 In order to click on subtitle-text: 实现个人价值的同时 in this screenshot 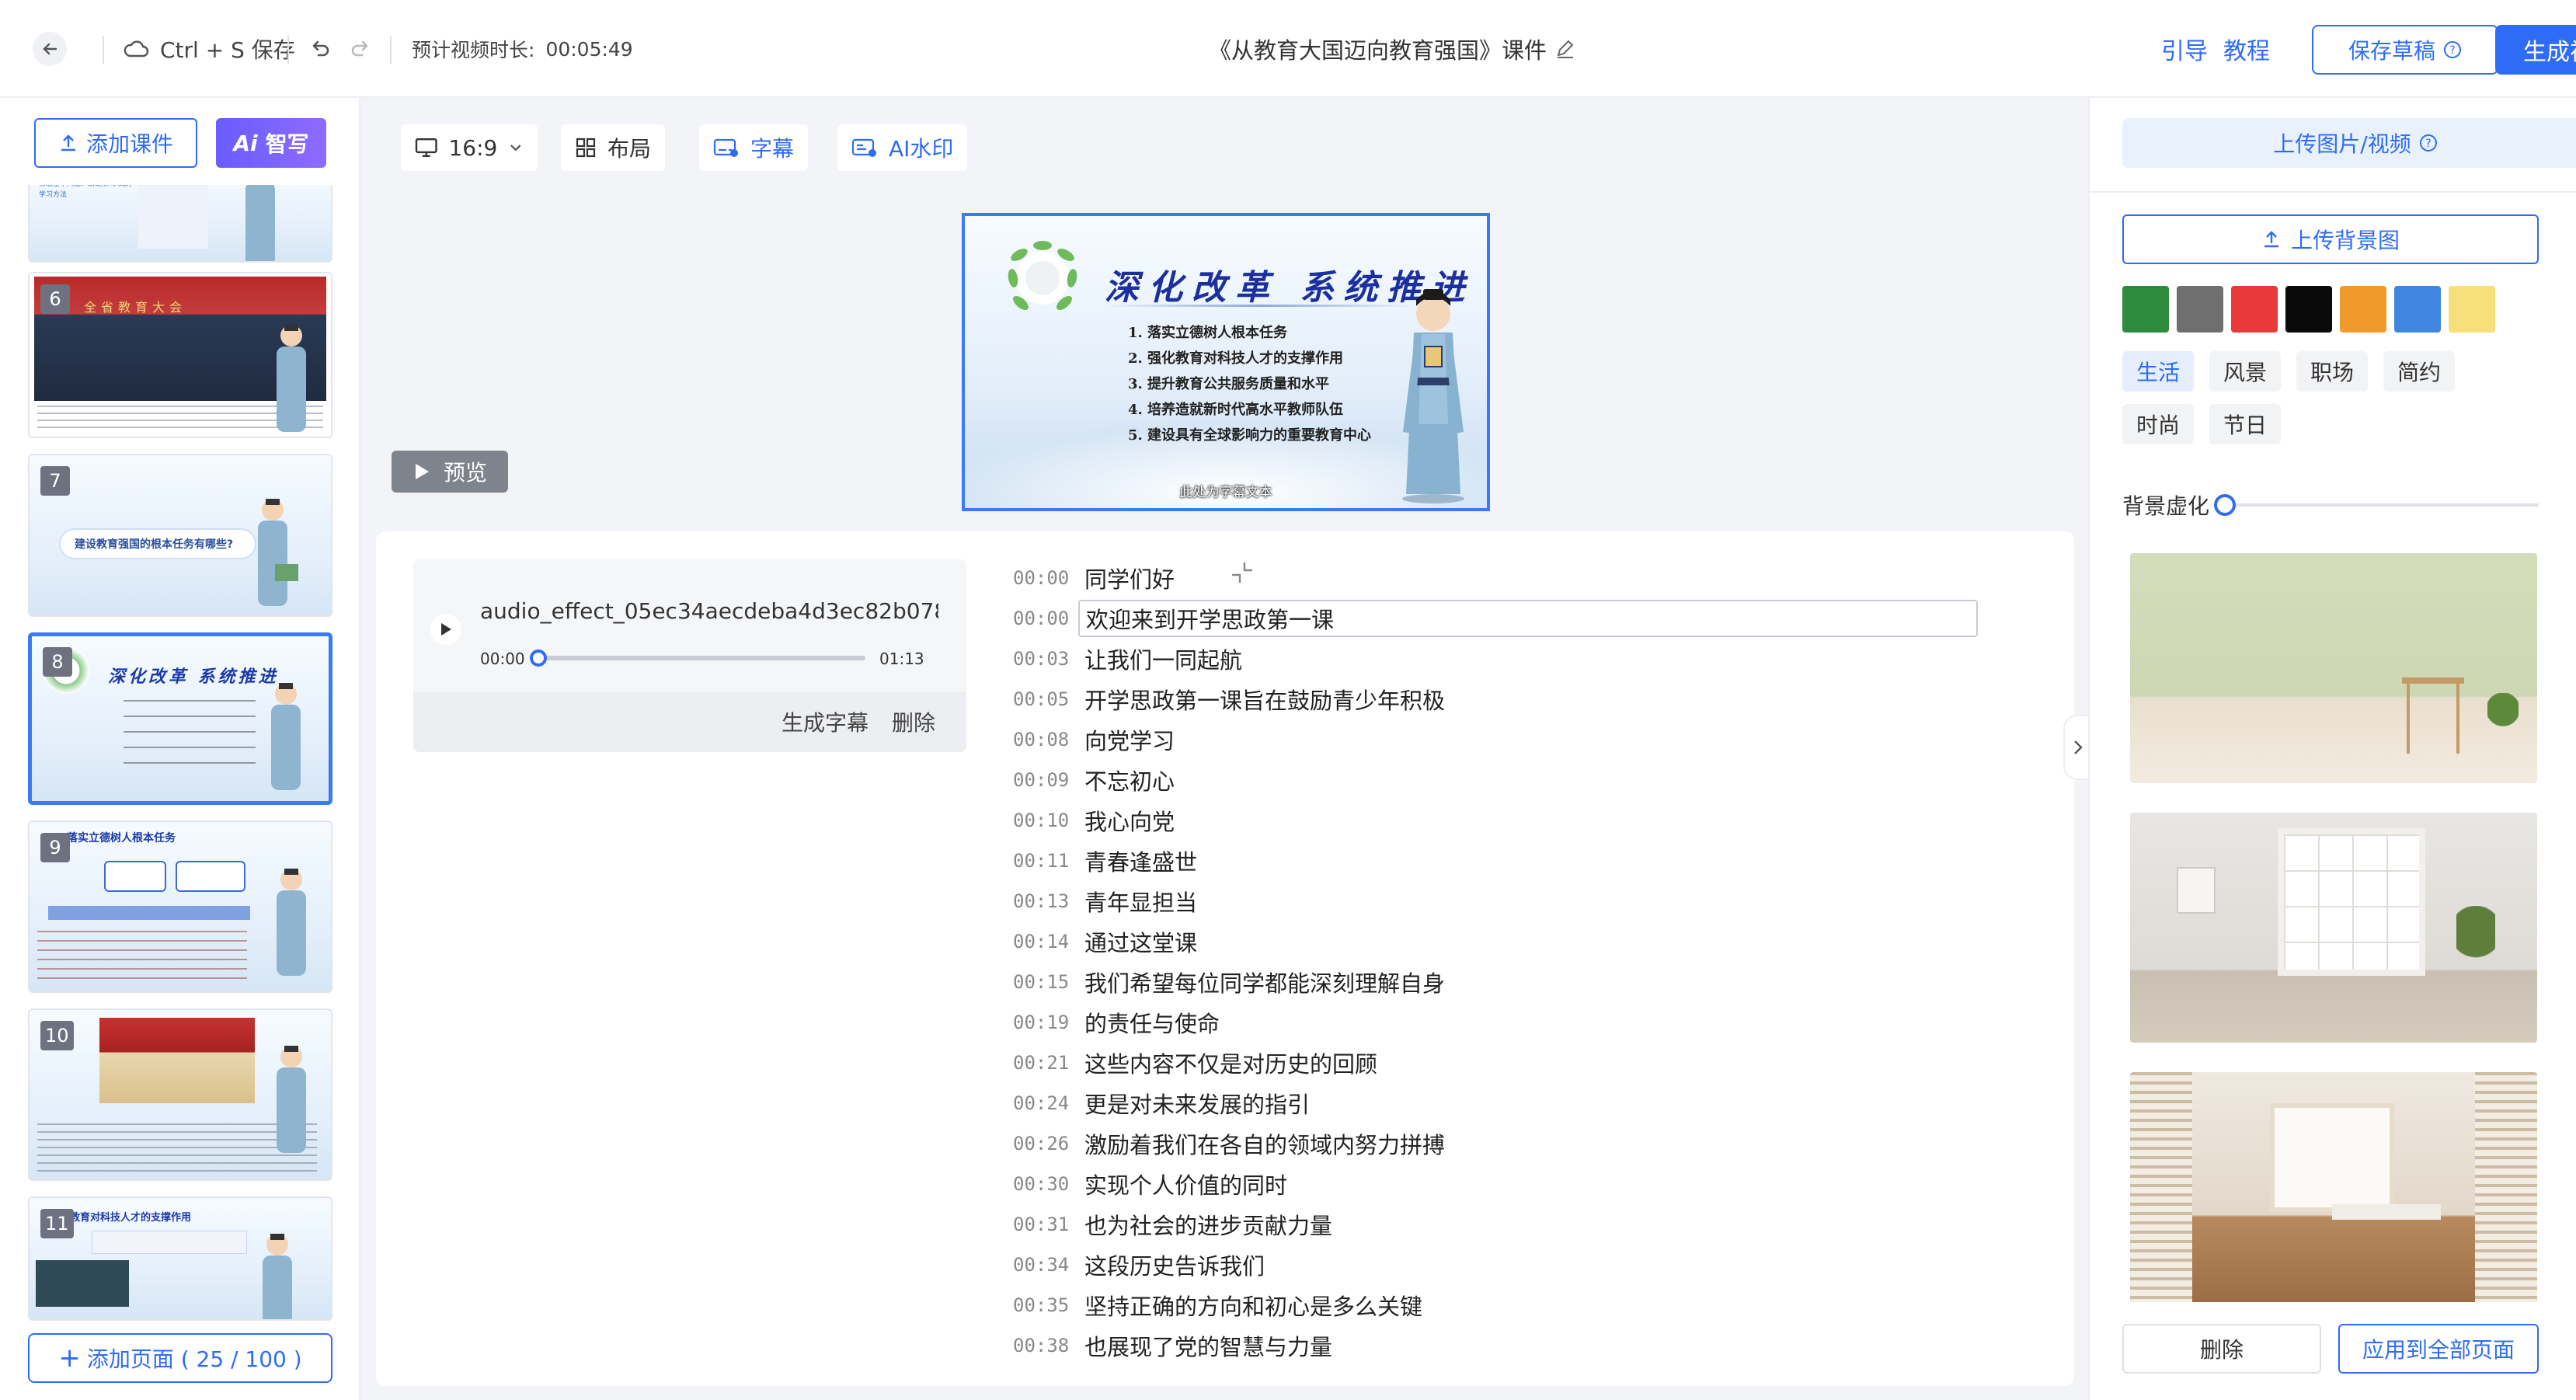, I will do `click(1185, 1184)`.